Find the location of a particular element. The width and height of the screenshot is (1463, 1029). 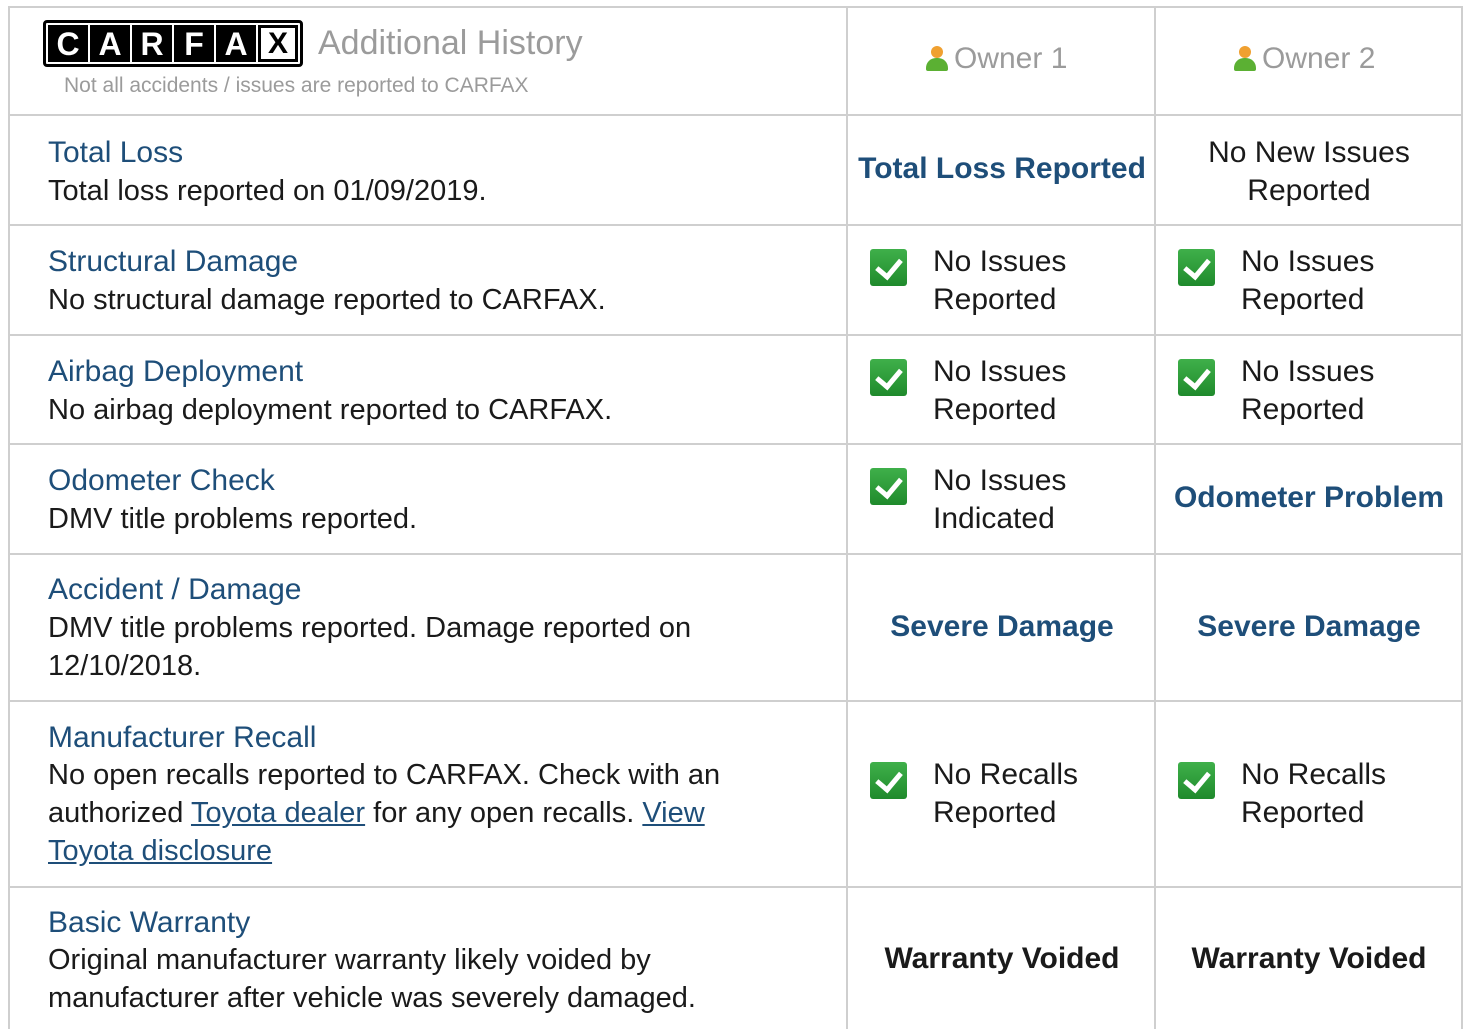

status-airbag-owner-2: No Issues Reported is located at coordinates (1276, 391).